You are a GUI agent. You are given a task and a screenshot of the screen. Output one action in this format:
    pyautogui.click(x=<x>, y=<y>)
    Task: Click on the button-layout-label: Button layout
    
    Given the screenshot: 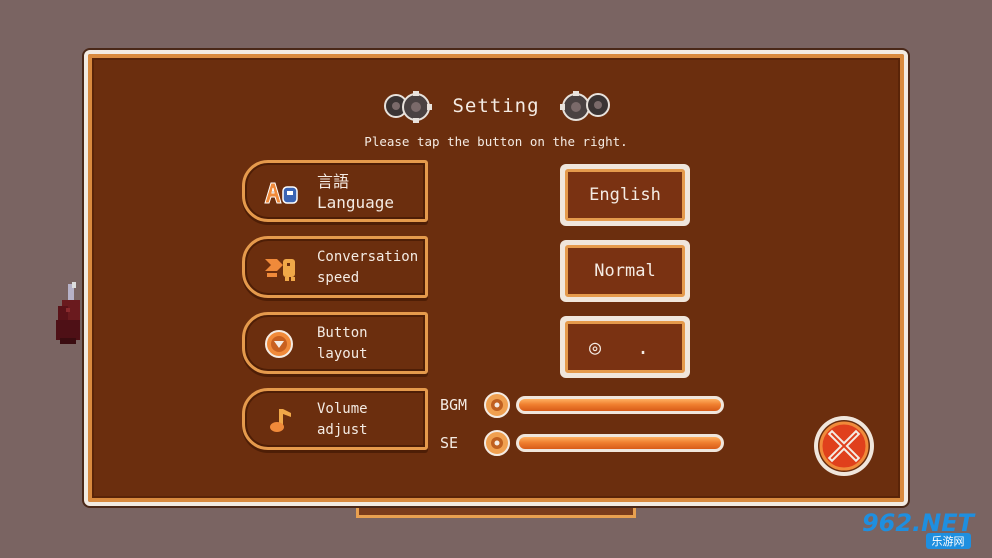 What is the action you would take?
    pyautogui.click(x=335, y=343)
    